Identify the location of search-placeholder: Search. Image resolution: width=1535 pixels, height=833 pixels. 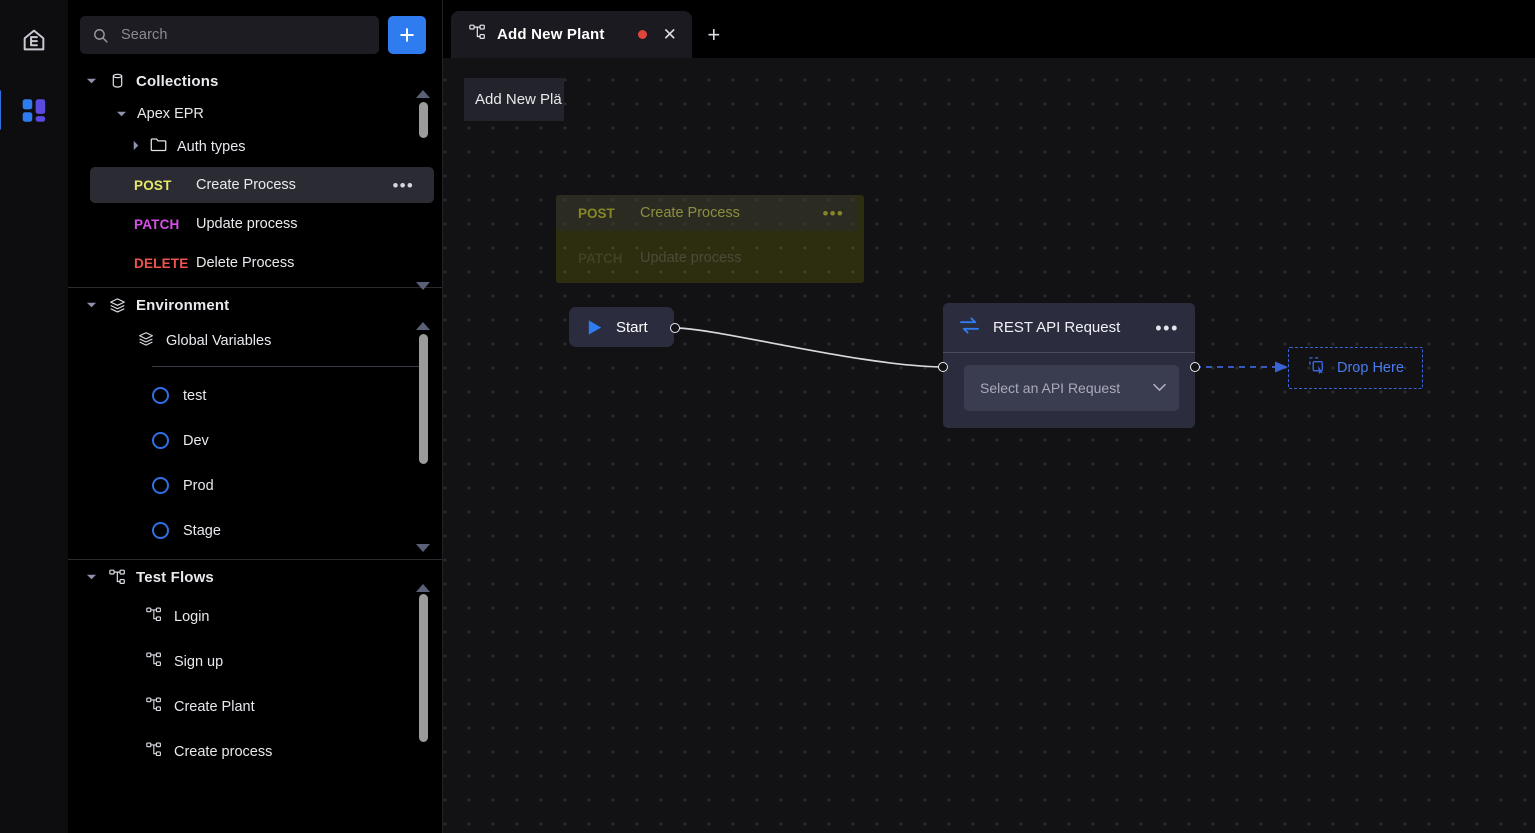
(144, 35).